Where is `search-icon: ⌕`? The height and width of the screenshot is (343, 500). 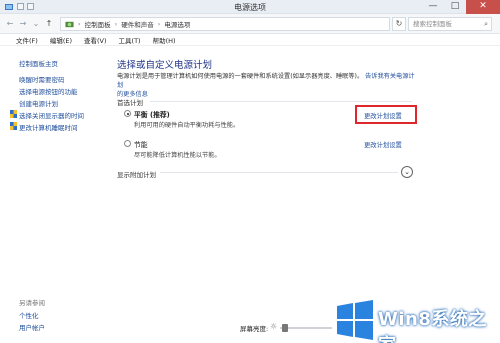 search-icon: ⌕ is located at coordinates (486, 24).